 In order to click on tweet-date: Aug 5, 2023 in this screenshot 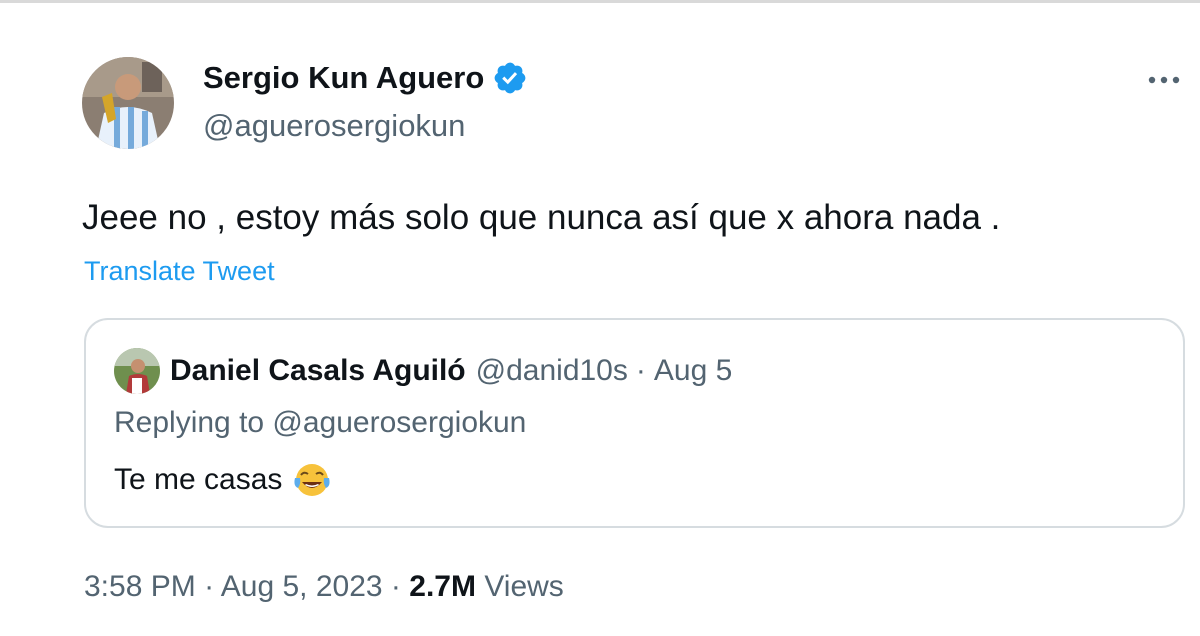, I will do `click(302, 586)`.